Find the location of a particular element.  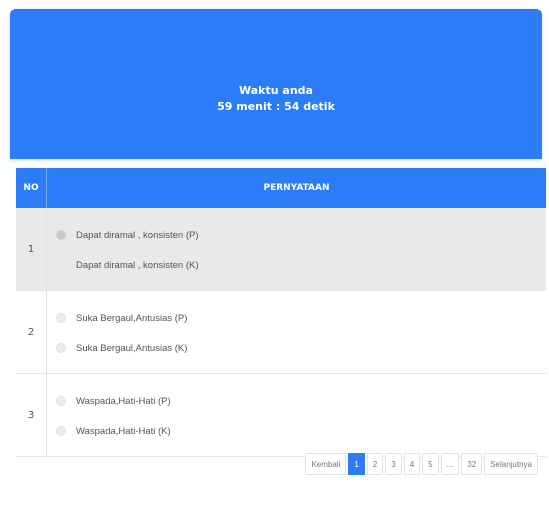

answer-option: Waspada,Hati-Hati (K) is located at coordinates (296, 431).